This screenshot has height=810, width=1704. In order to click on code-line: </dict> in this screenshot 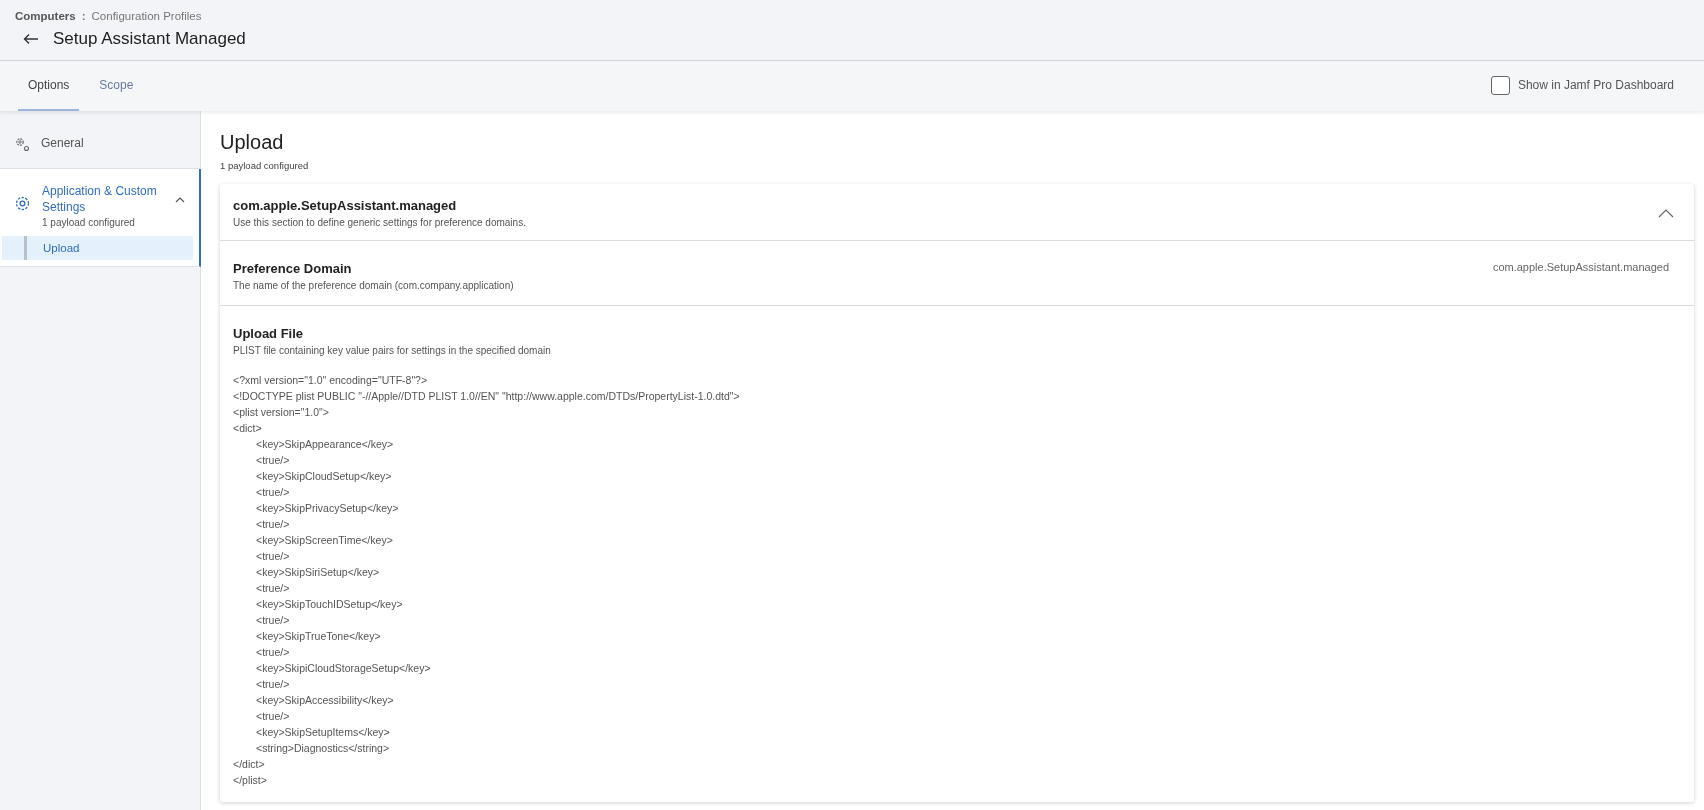, I will do `click(249, 764)`.